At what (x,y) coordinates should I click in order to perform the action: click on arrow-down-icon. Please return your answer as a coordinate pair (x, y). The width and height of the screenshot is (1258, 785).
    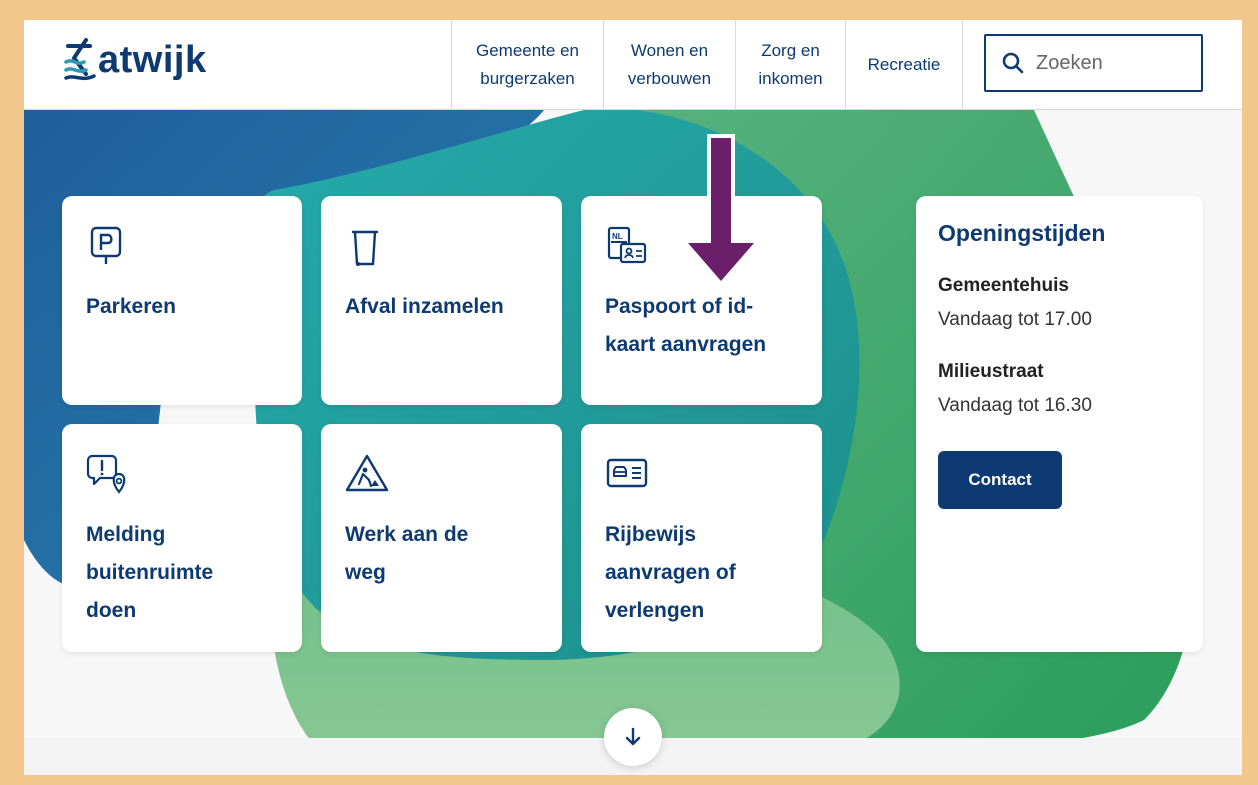
    Looking at the image, I should click on (633, 736).